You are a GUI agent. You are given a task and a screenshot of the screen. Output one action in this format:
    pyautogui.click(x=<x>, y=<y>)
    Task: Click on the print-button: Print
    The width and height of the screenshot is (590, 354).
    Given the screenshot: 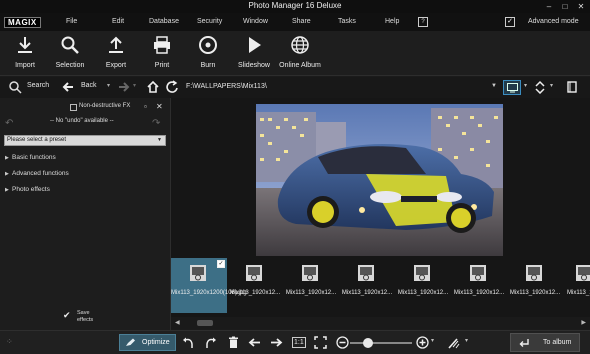 What is the action you would take?
    pyautogui.click(x=162, y=52)
    